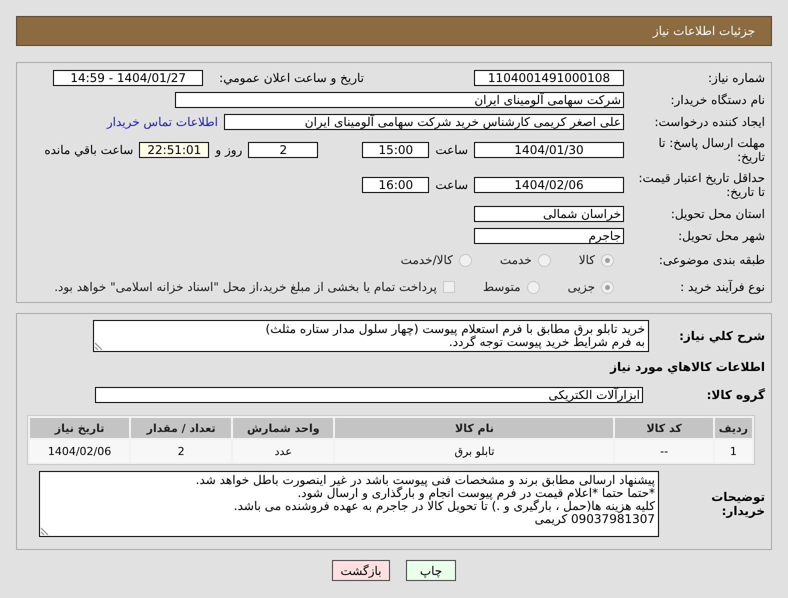 The height and width of the screenshot is (598, 788). Describe the element at coordinates (228, 150) in the screenshot. I see `field-label: روز و` at that location.